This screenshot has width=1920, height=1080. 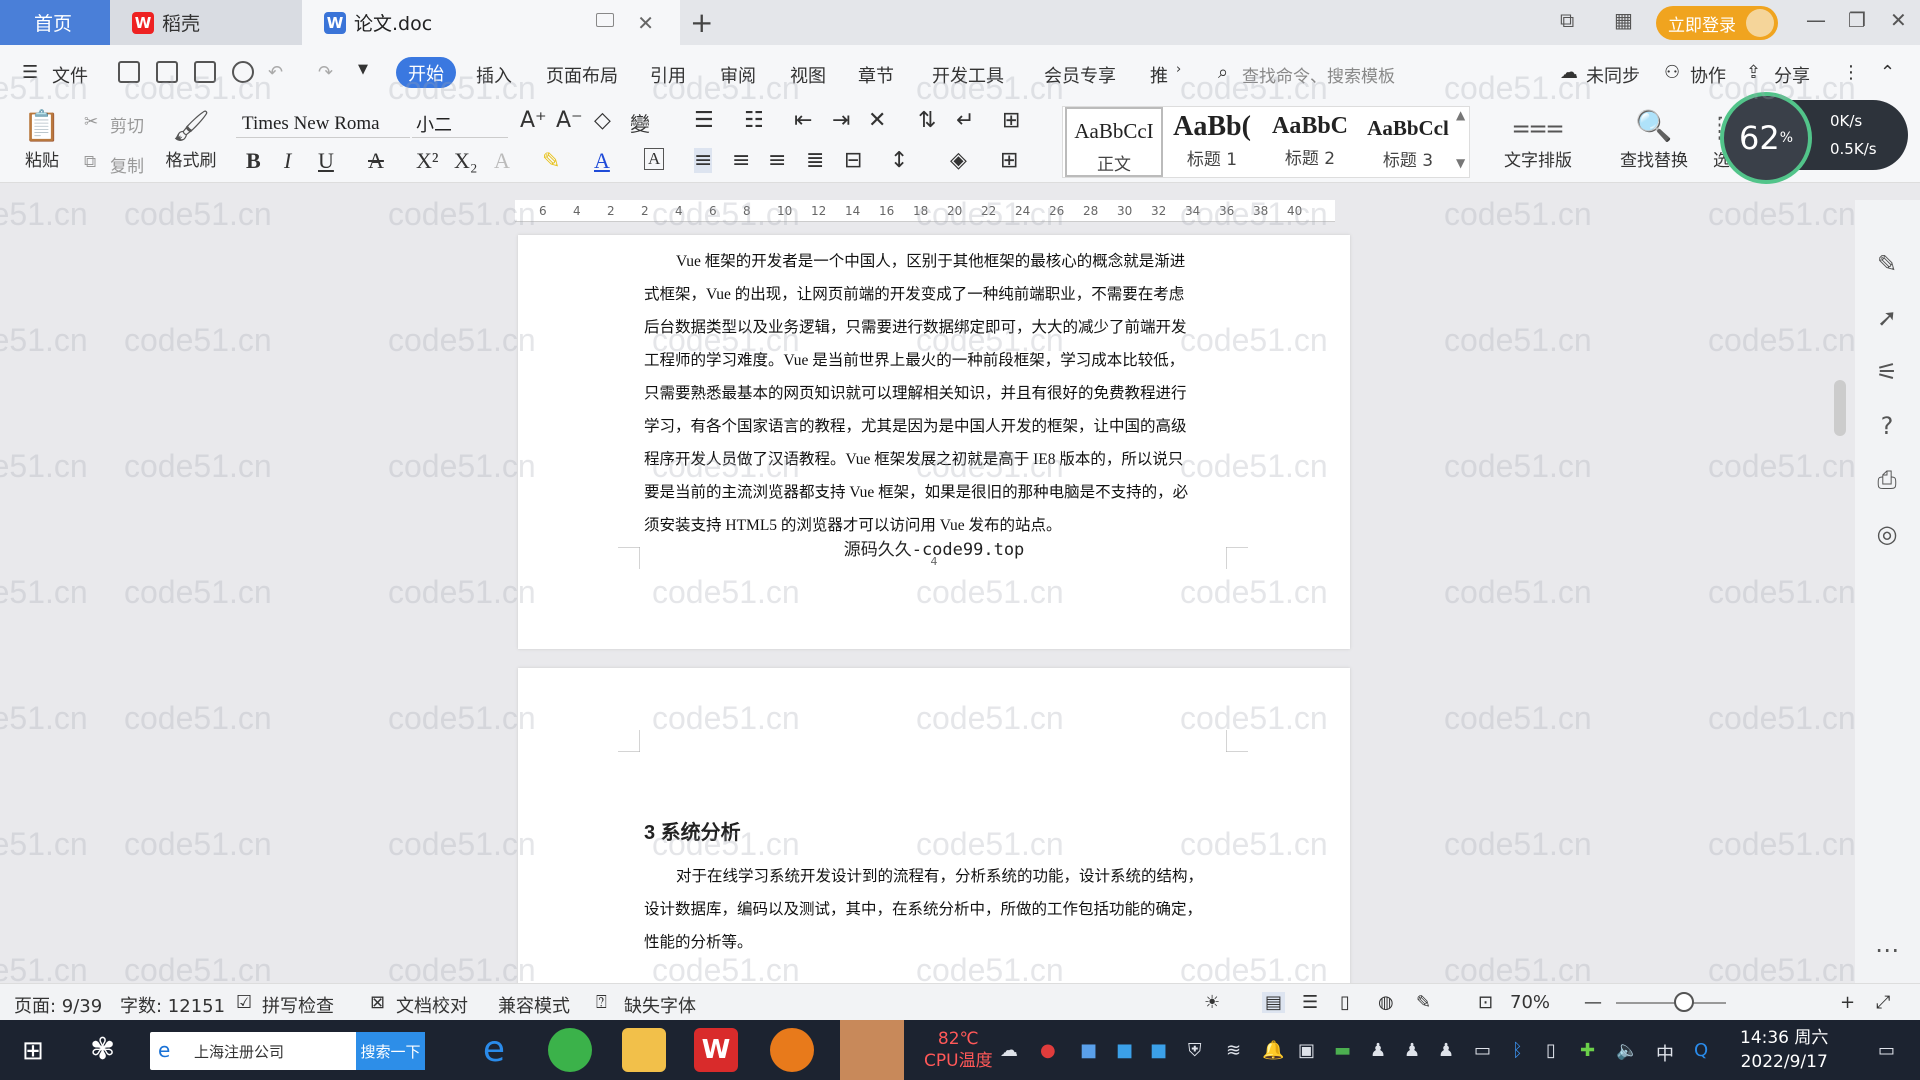 I want to click on volume-icon: 🔈, so click(x=1627, y=1050).